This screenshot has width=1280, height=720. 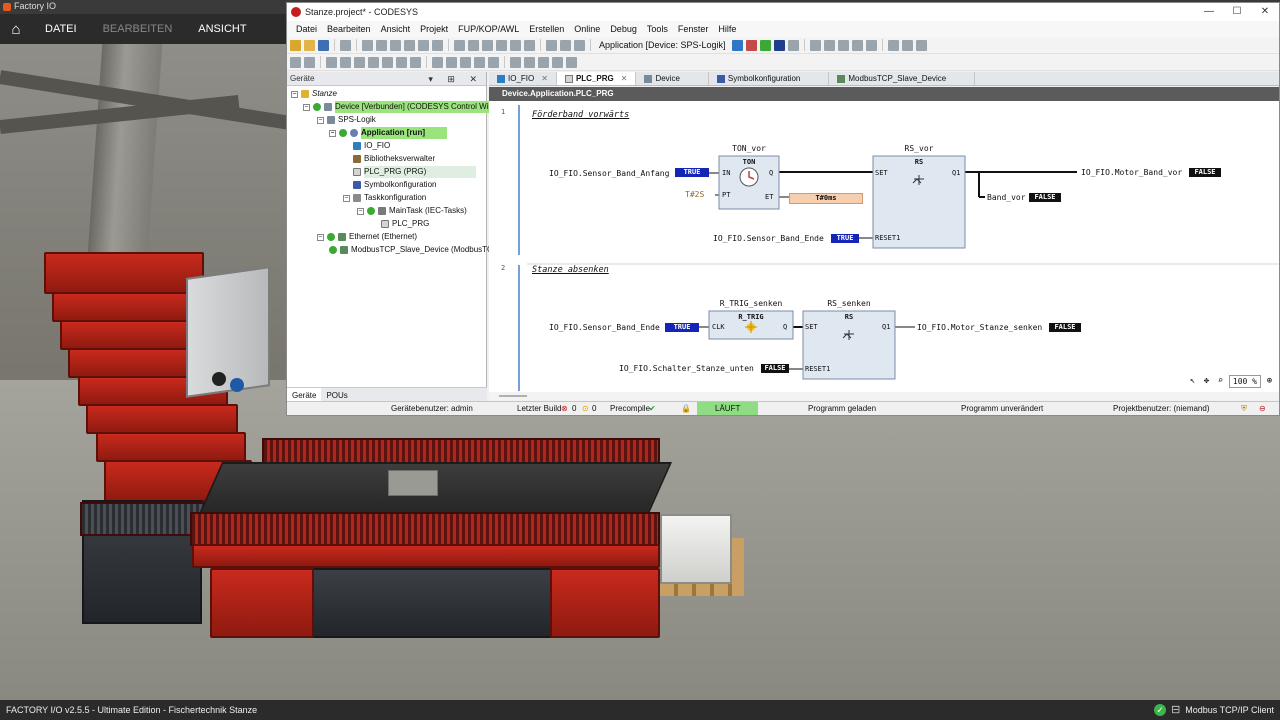 What do you see at coordinates (596, 79) in the screenshot?
I see `tab-plc-prg: PLC_PRG ✕` at bounding box center [596, 79].